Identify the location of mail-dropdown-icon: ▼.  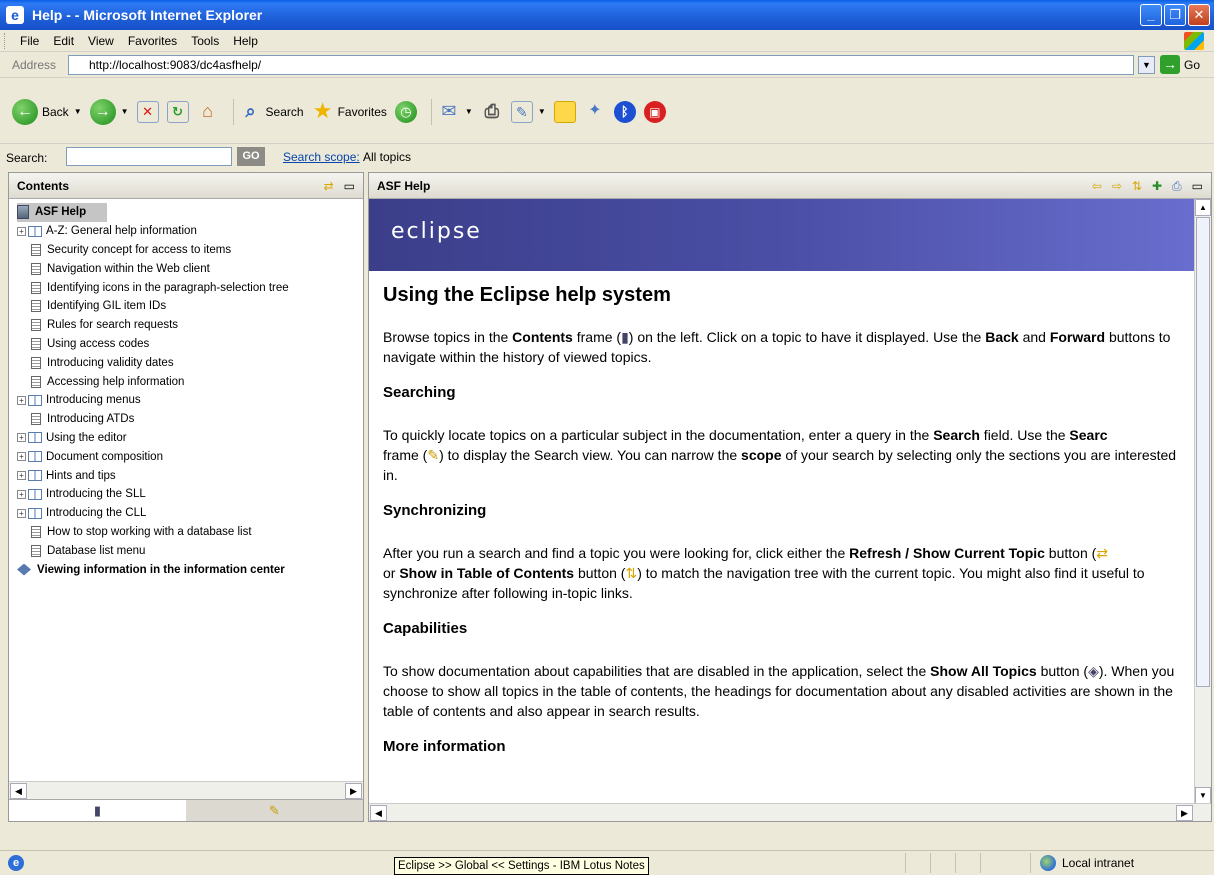
(469, 111).